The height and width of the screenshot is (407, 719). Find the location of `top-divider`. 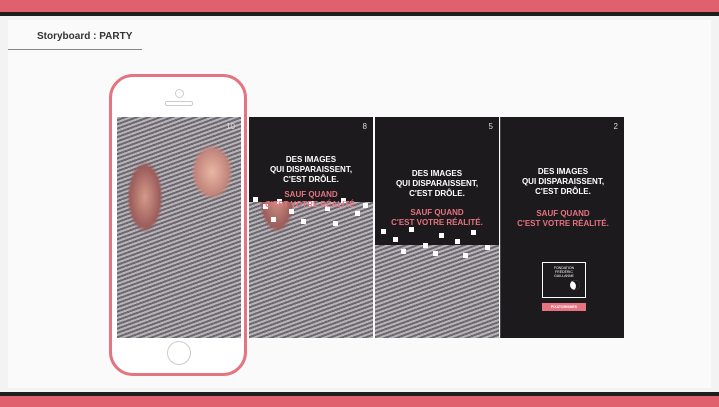

top-divider is located at coordinates (359, 14).